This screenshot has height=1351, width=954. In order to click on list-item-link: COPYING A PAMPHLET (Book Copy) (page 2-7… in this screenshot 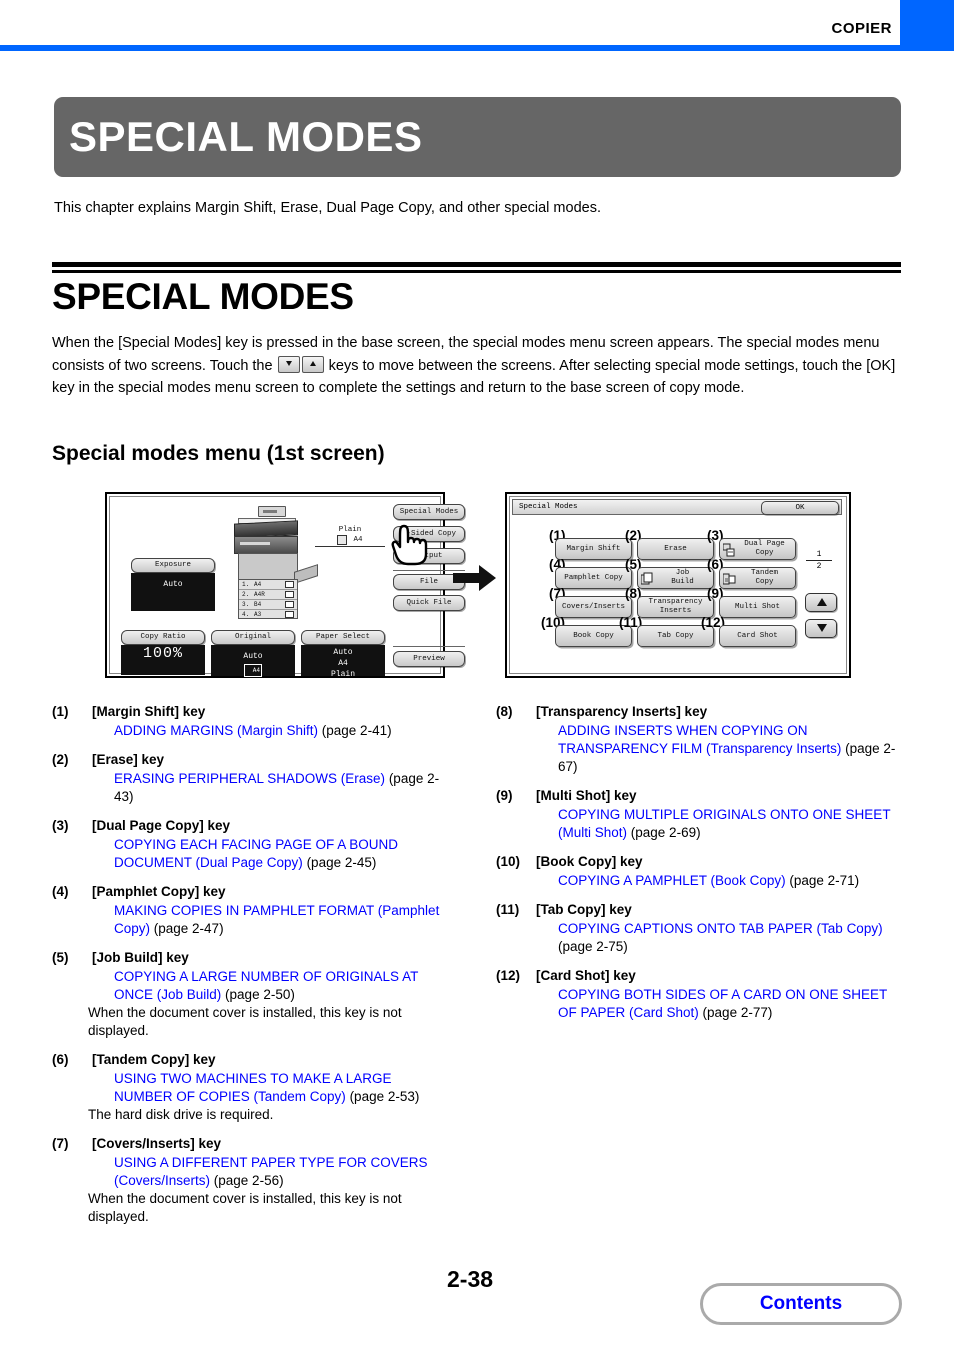, I will do `click(727, 881)`.